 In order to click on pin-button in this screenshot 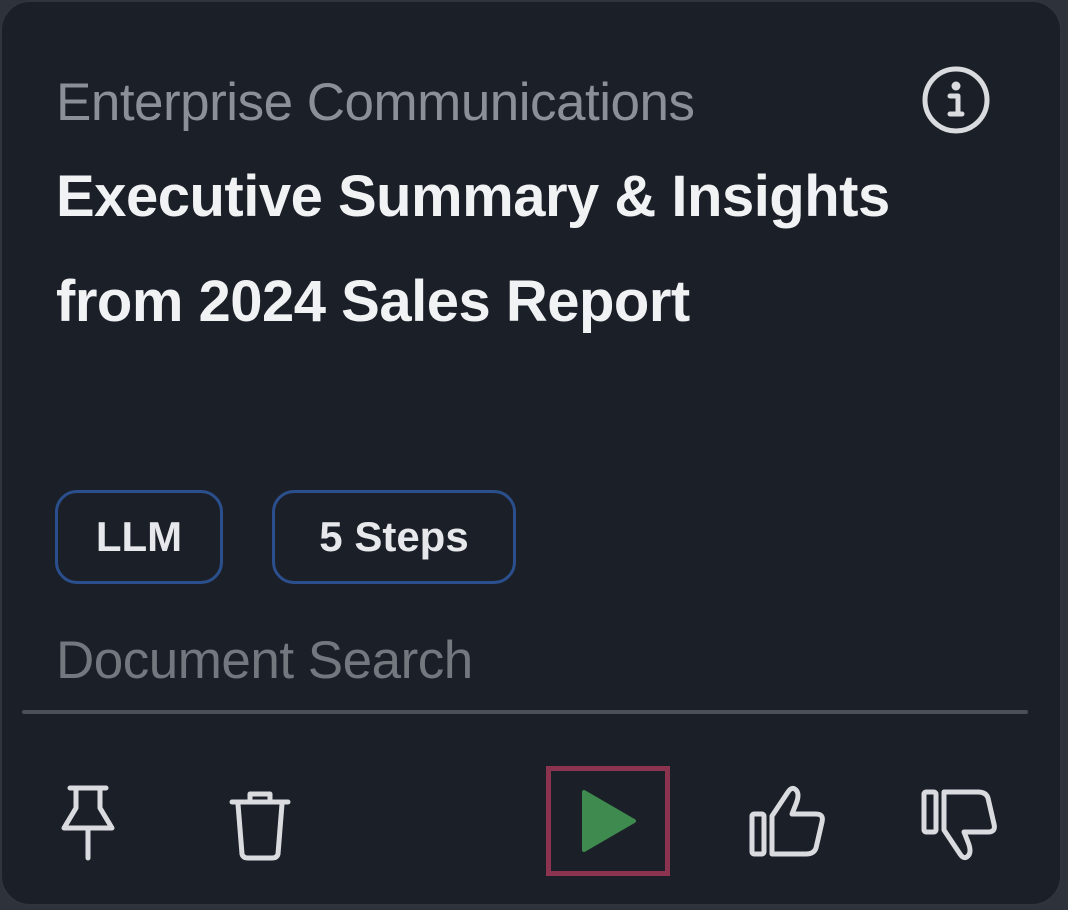, I will do `click(88, 822)`.